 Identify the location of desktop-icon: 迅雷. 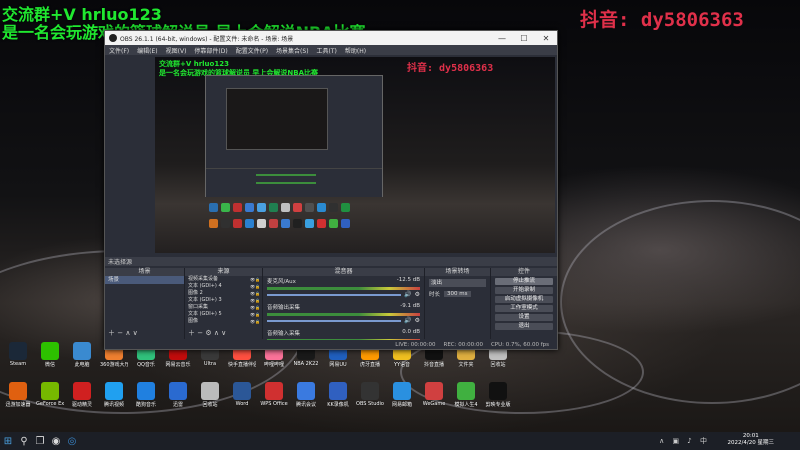
(178, 395).